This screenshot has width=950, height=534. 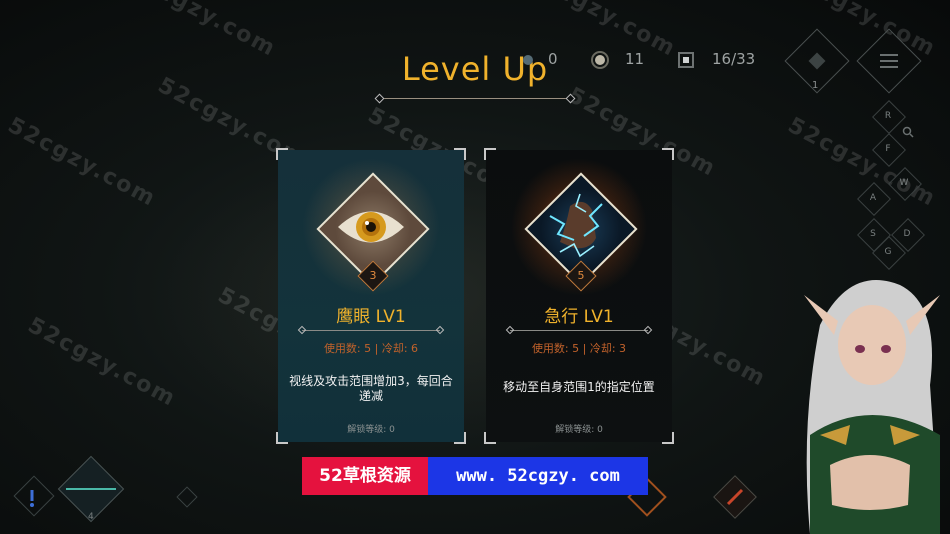 What do you see at coordinates (579, 348) in the screenshot?
I see `skill-stats: 使用数: 5 | 冷却: 3` at bounding box center [579, 348].